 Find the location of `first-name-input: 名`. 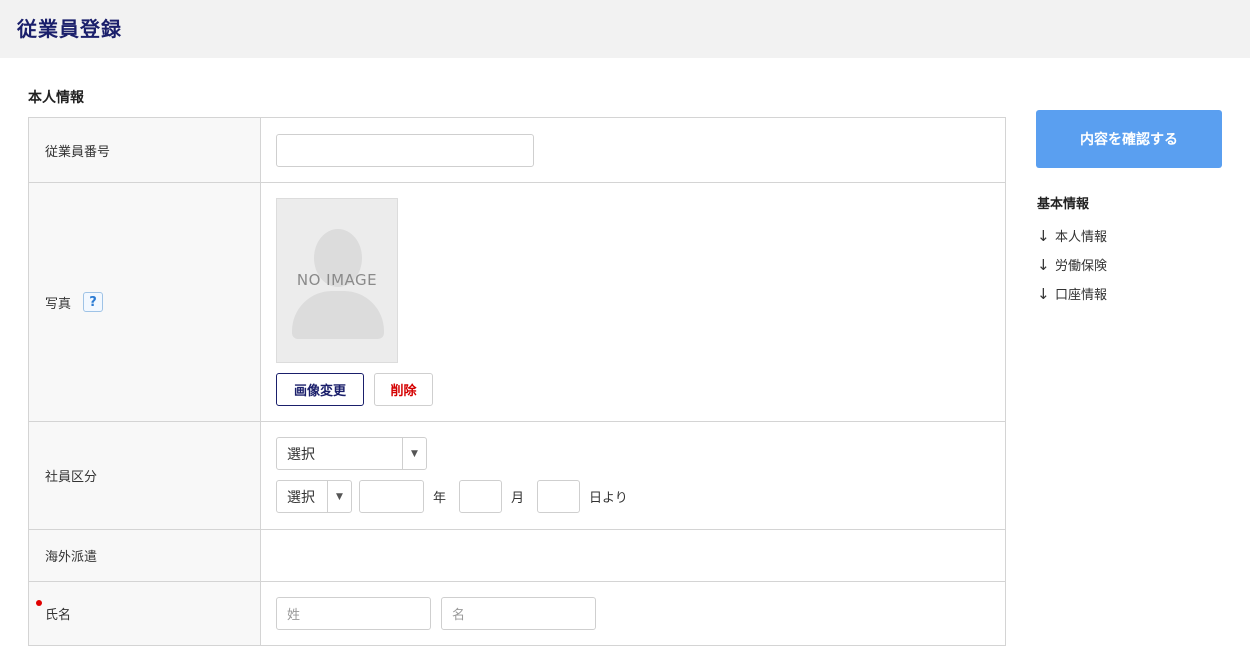

first-name-input: 名 is located at coordinates (518, 613).